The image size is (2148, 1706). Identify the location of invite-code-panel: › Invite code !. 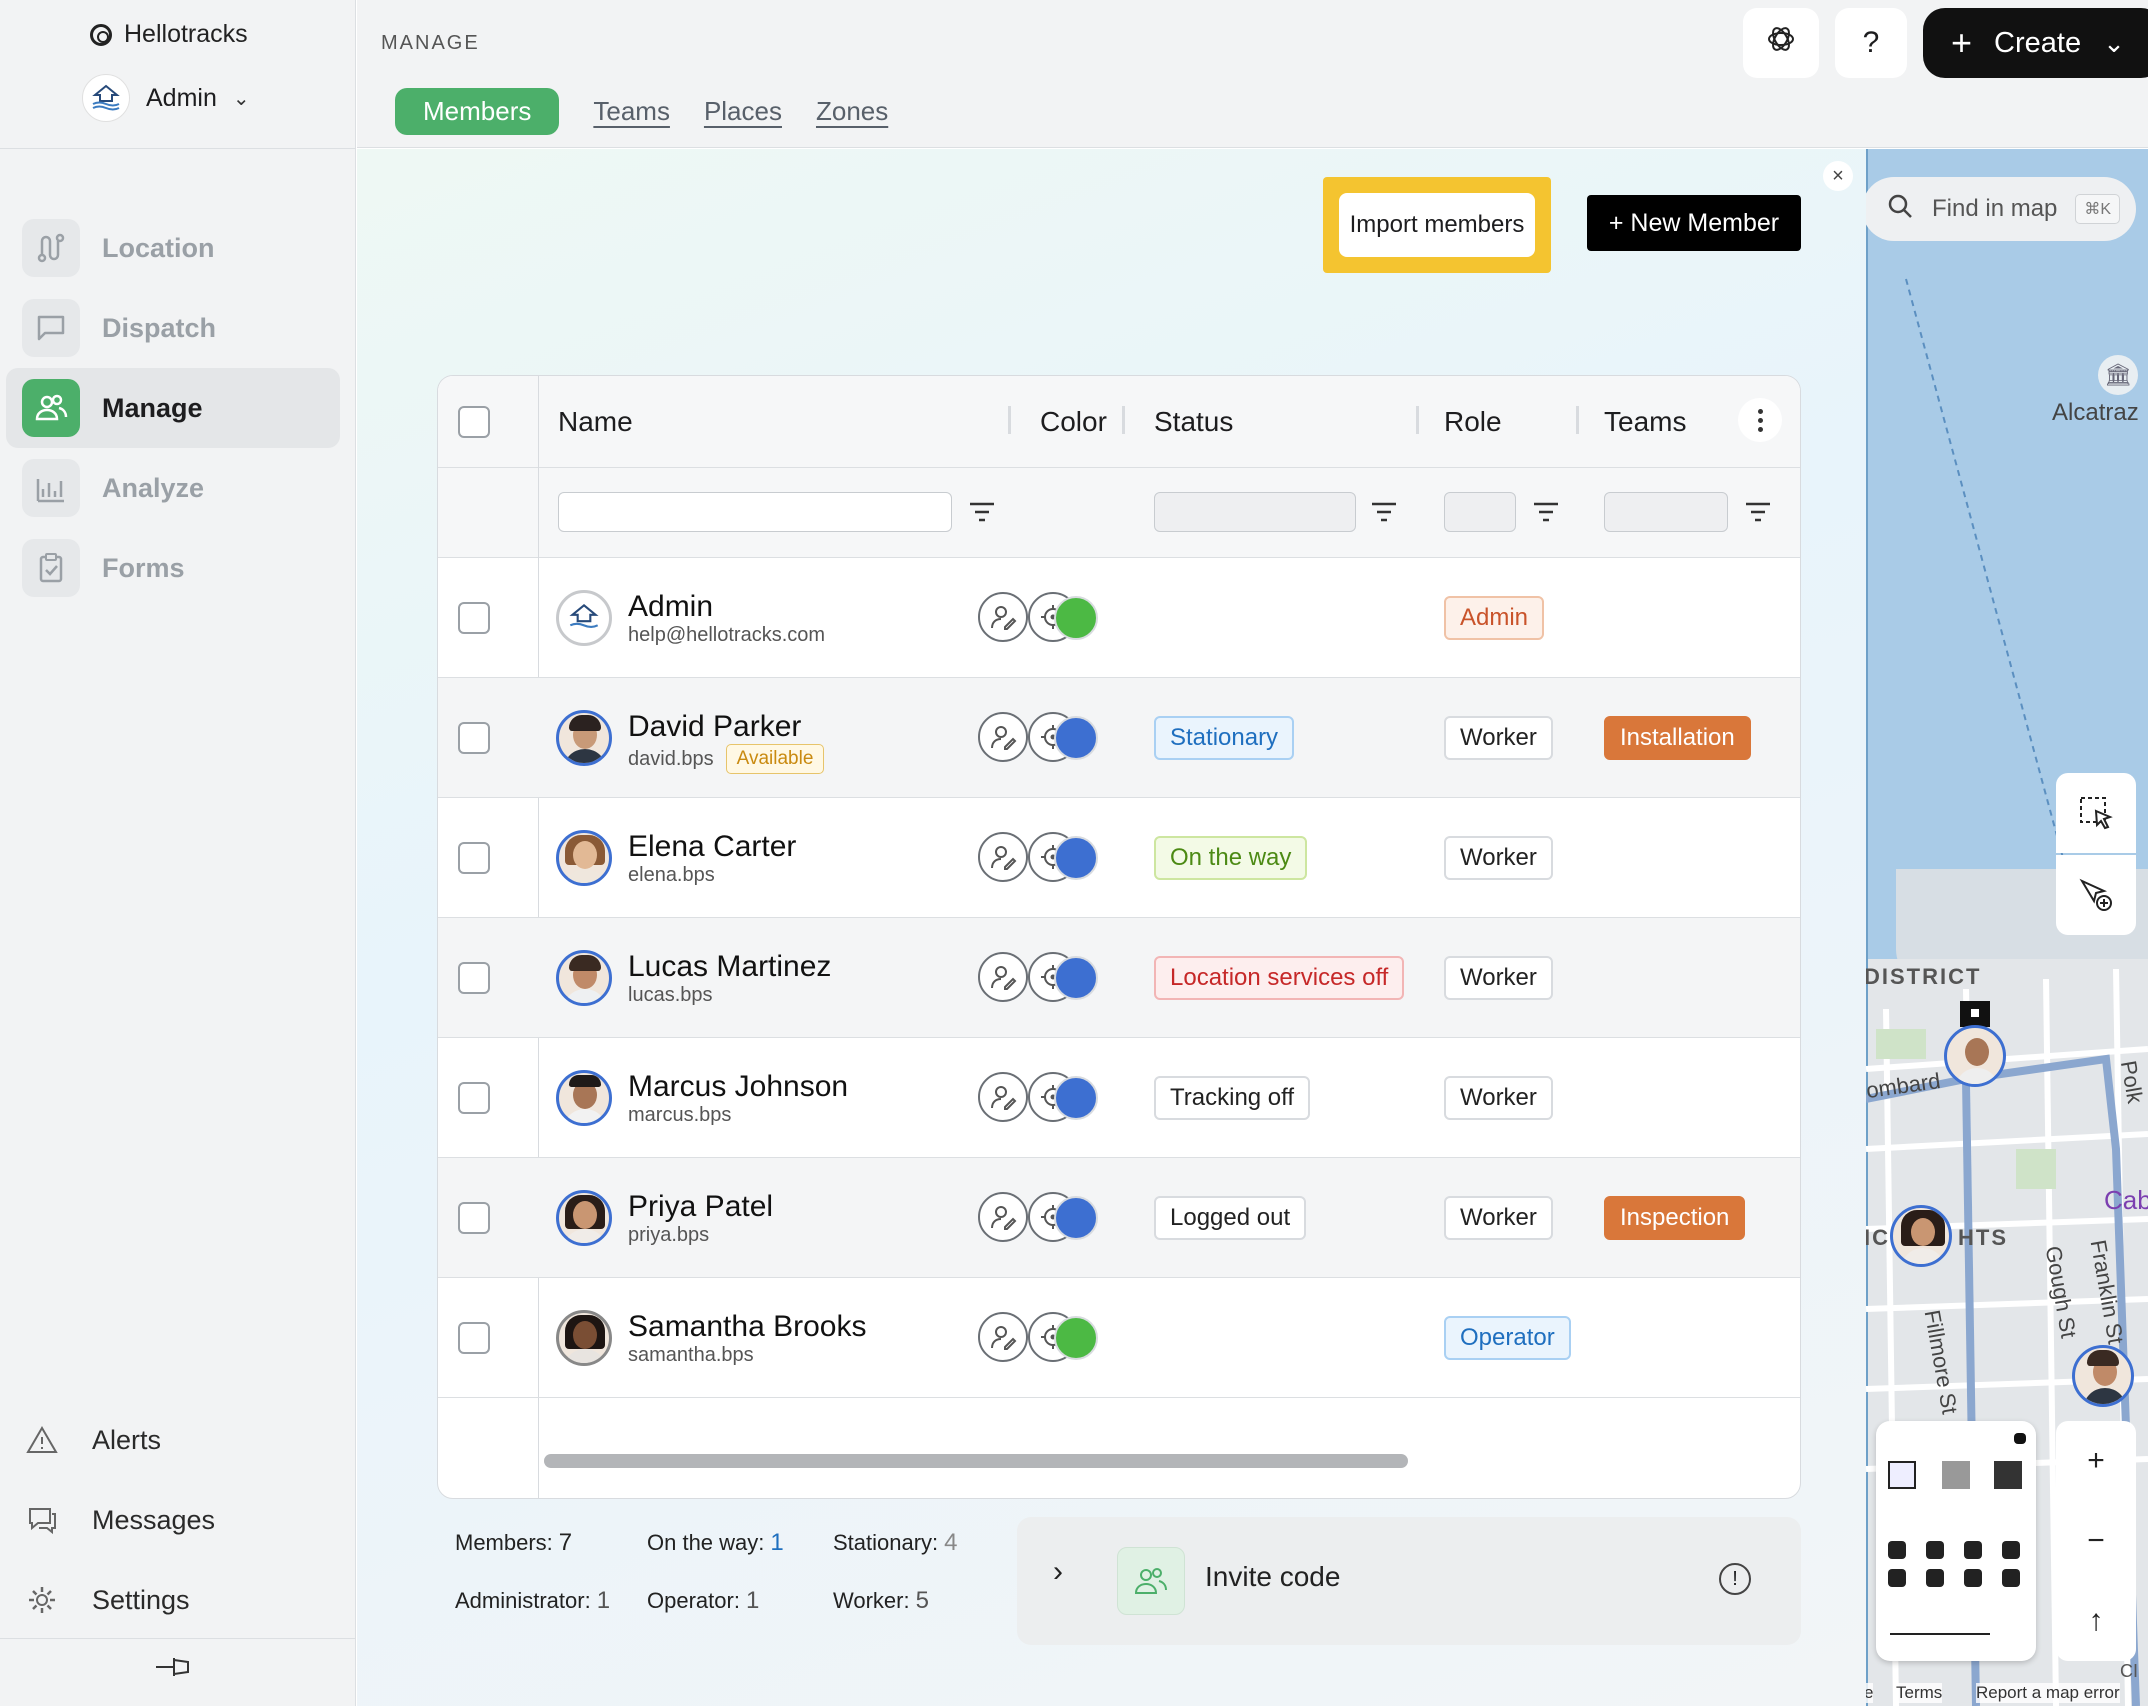
(1409, 1581).